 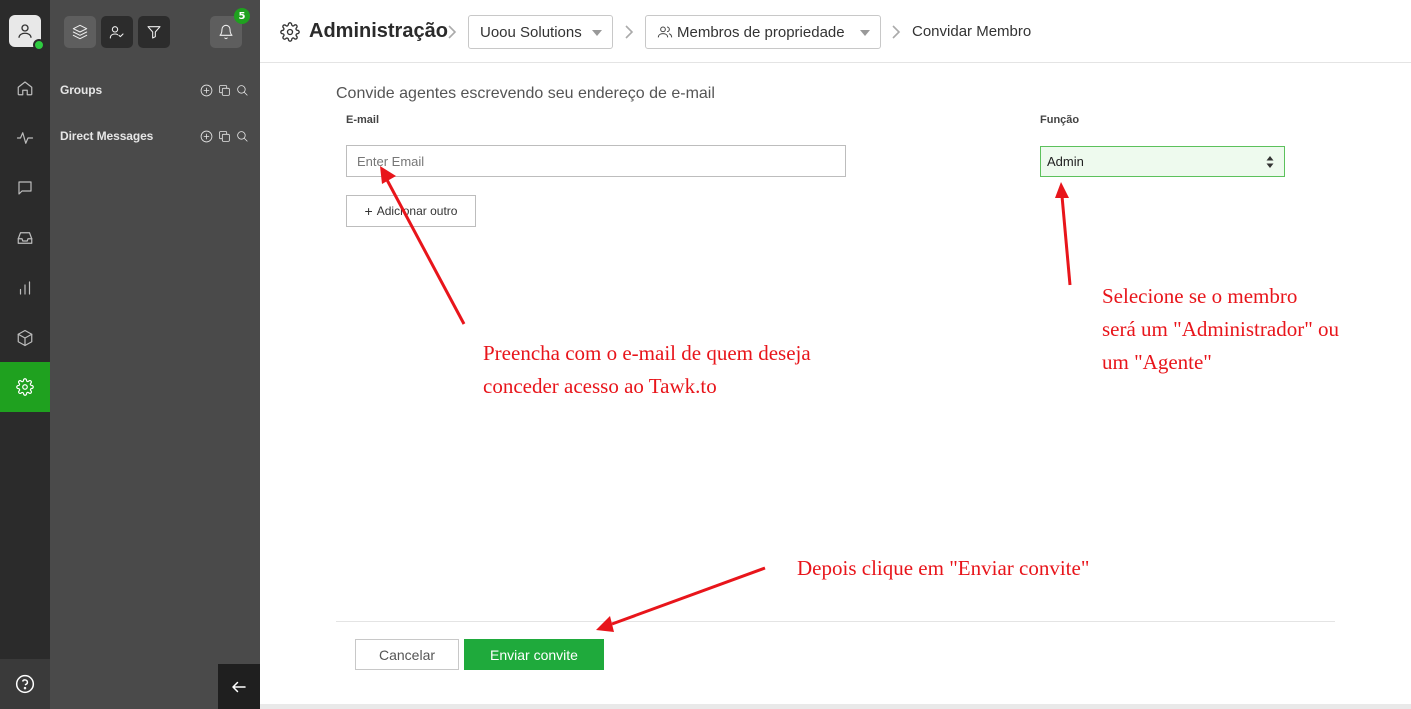 What do you see at coordinates (155, 90) in the screenshot?
I see `groups-section: Groups` at bounding box center [155, 90].